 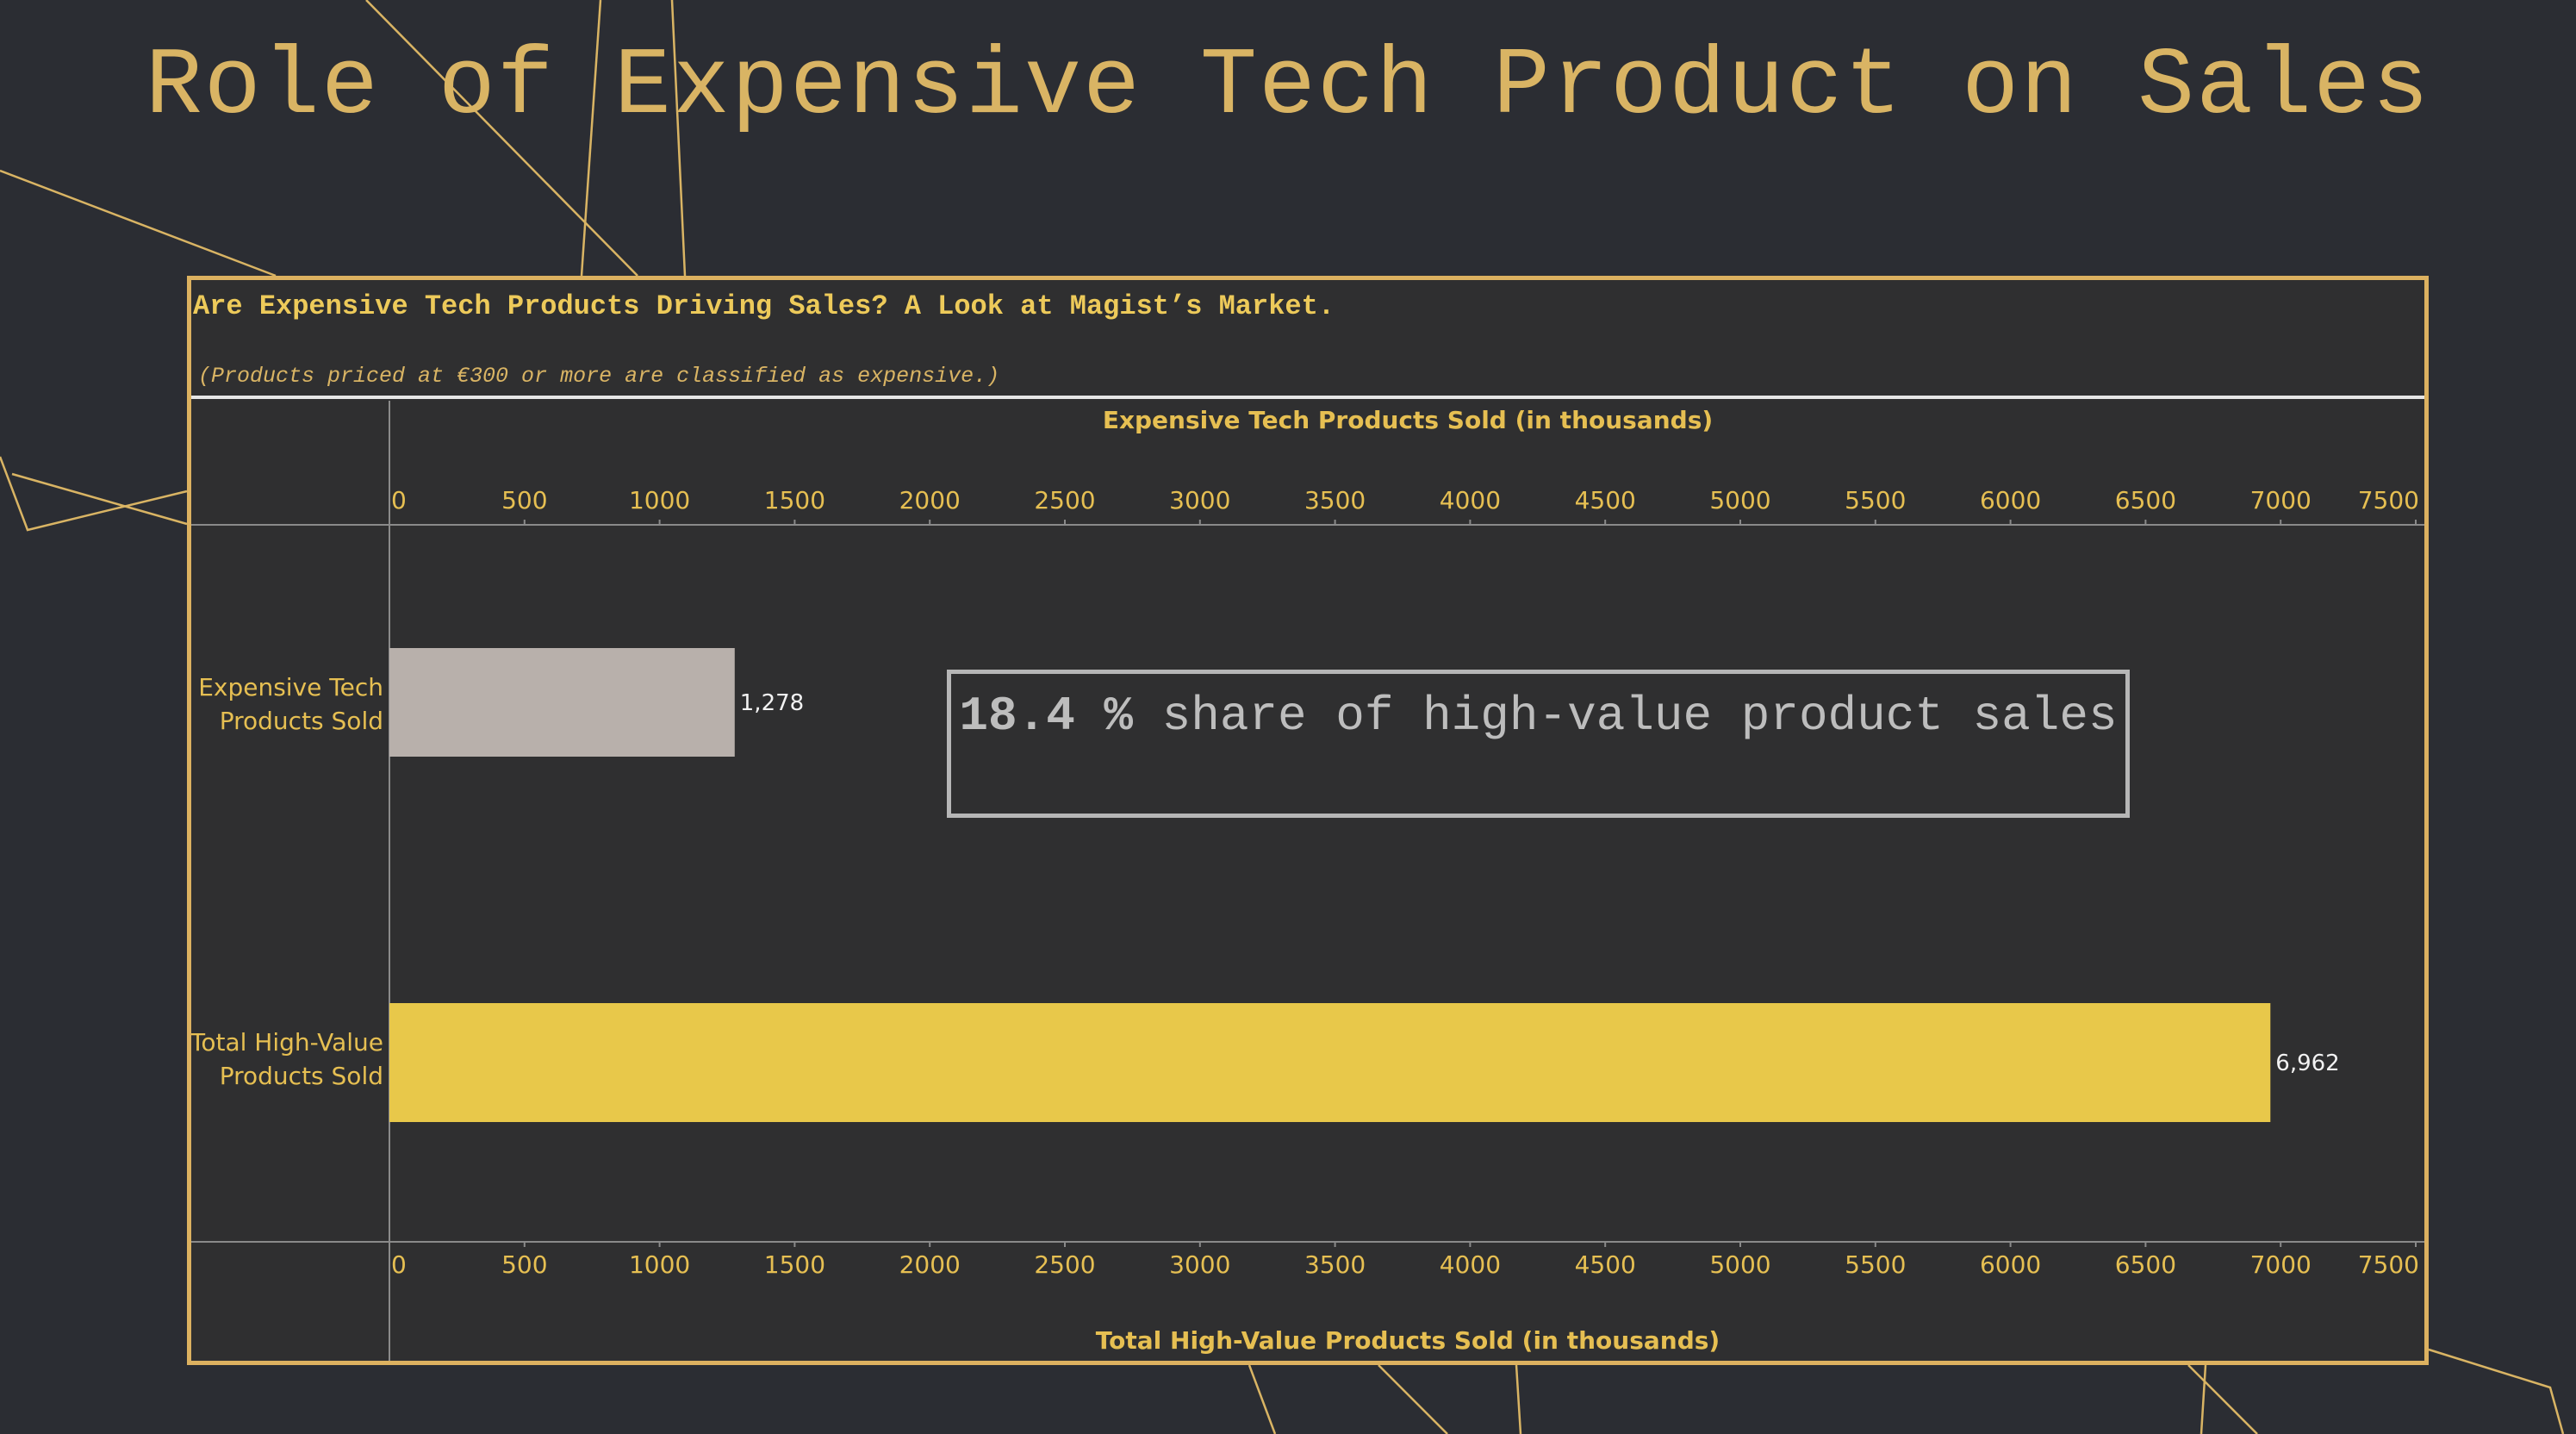 What do you see at coordinates (659, 1264) in the screenshot?
I see `bottom-tick-label: 1000` at bounding box center [659, 1264].